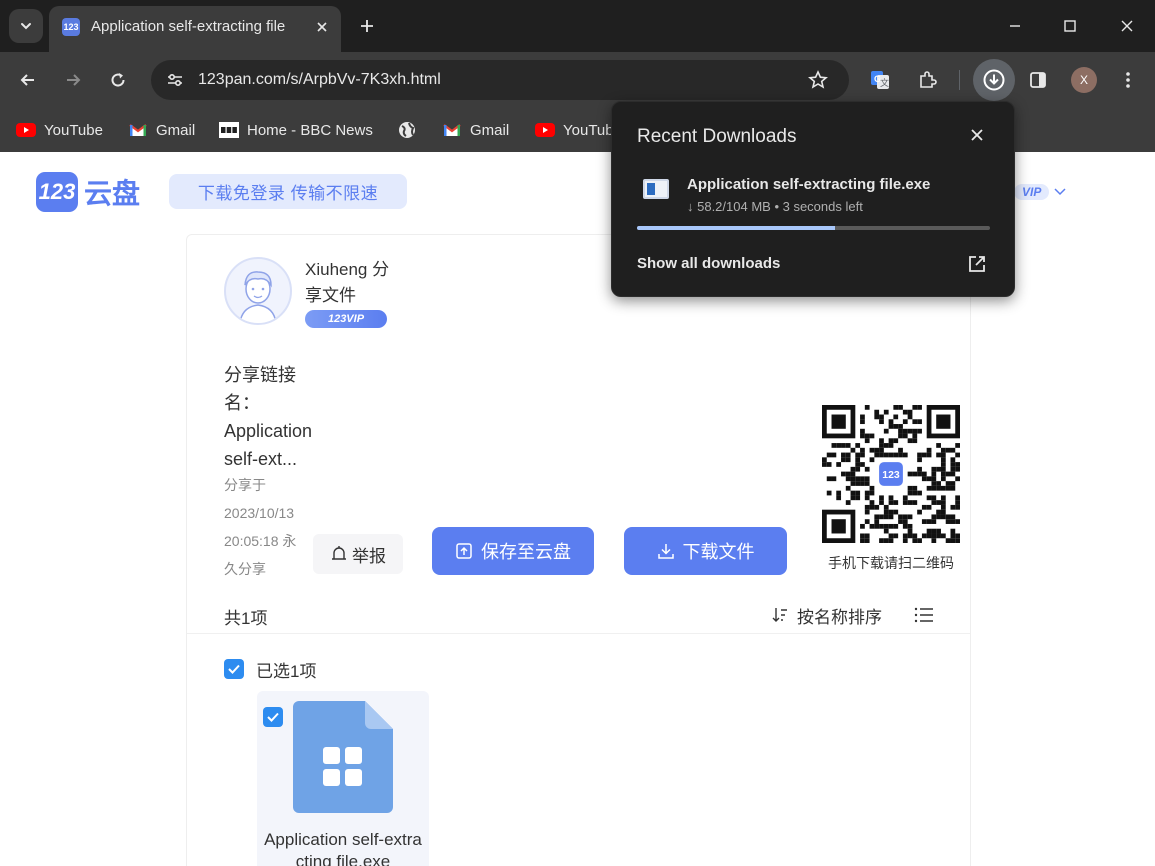 The image size is (1155, 866). I want to click on download-file-name: Application self-extracting file.exe, so click(808, 184).